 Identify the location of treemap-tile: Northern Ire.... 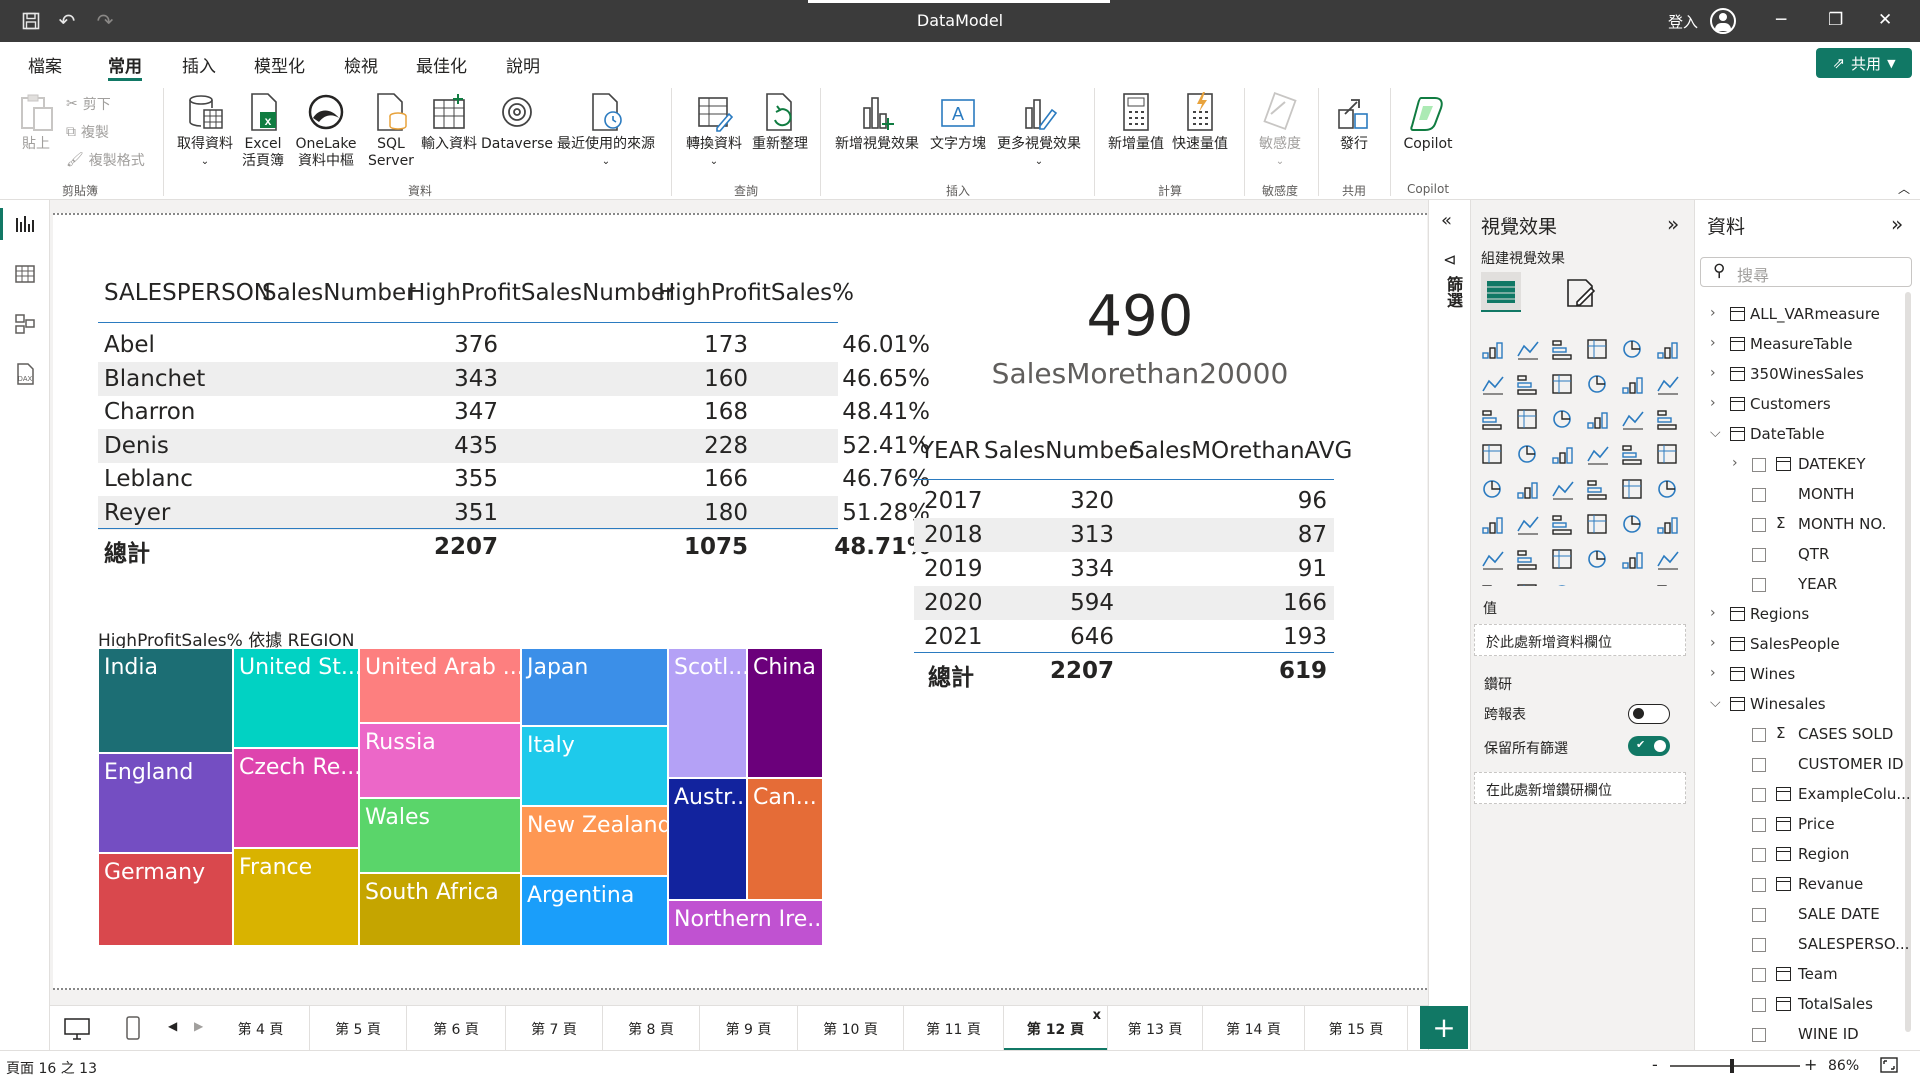
(745, 923).